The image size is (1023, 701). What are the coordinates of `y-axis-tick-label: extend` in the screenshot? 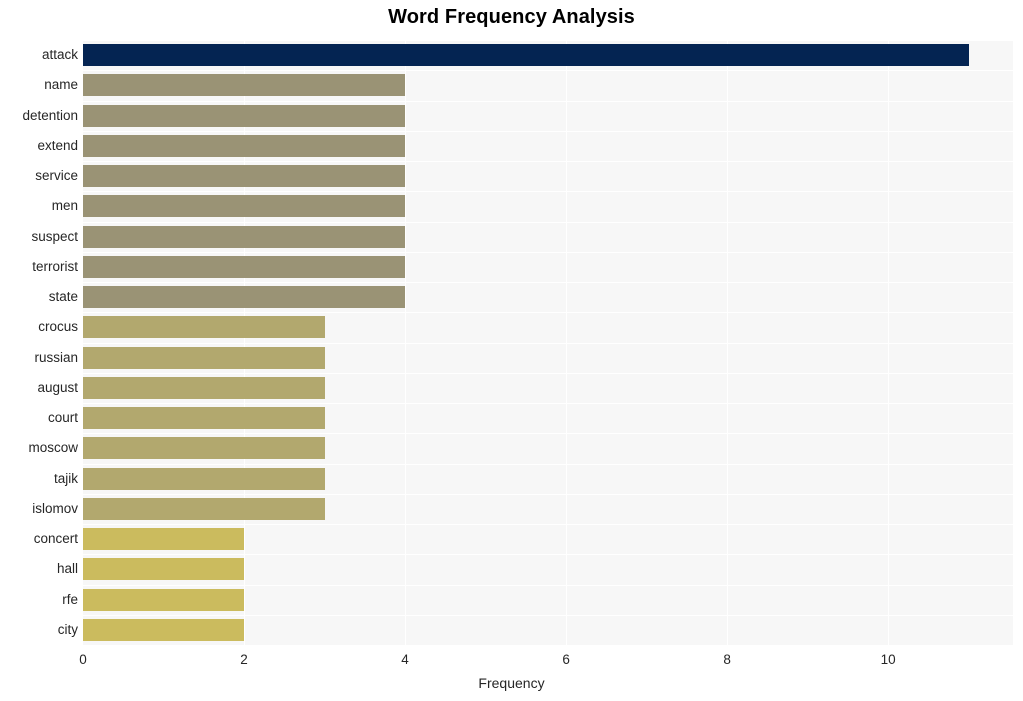 It's located at (57, 145).